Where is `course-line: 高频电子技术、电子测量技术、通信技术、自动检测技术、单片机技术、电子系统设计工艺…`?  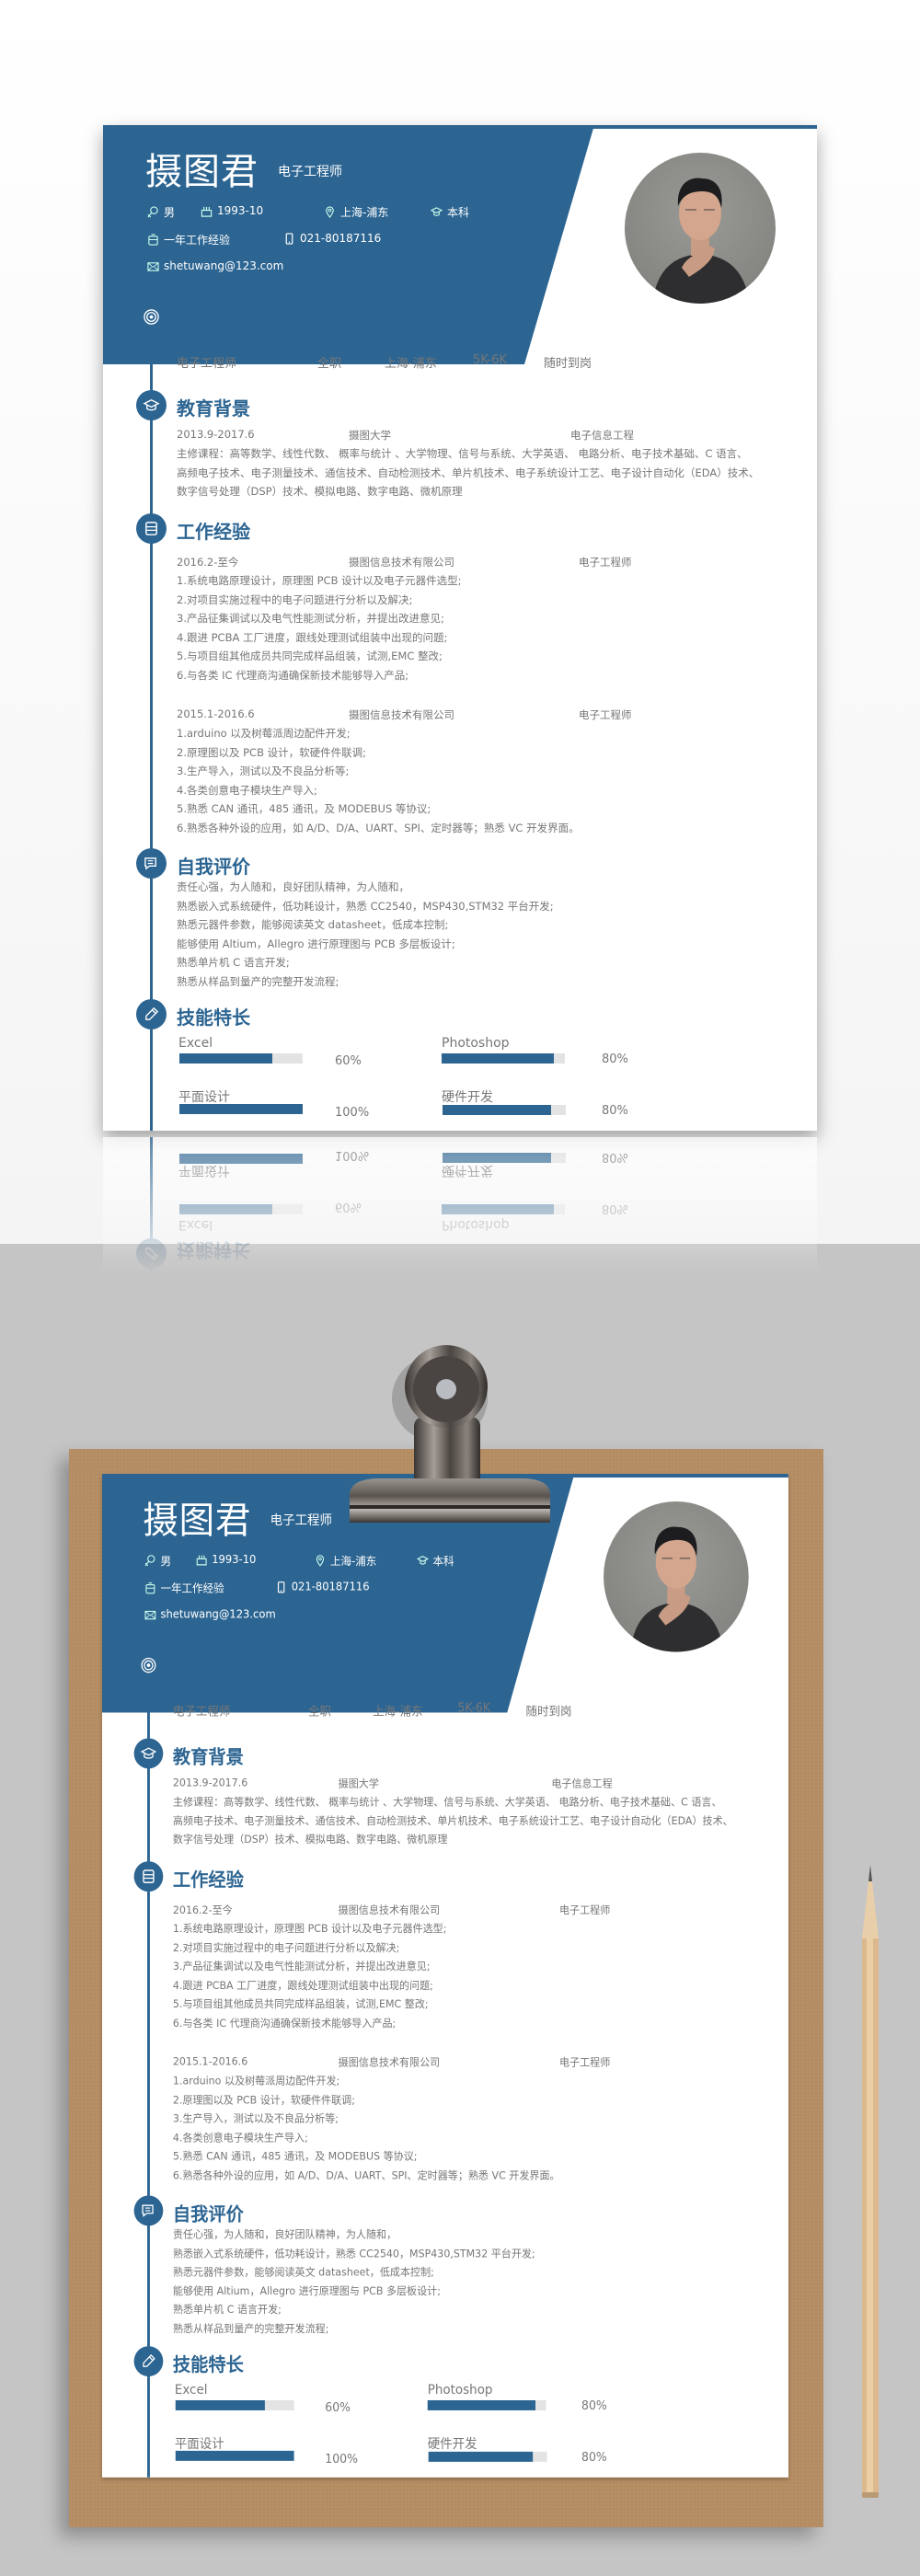 course-line: 高频电子技术、电子测量技术、通信技术、自动检测技术、单片机技术、电子系统设计工艺… is located at coordinates (468, 472).